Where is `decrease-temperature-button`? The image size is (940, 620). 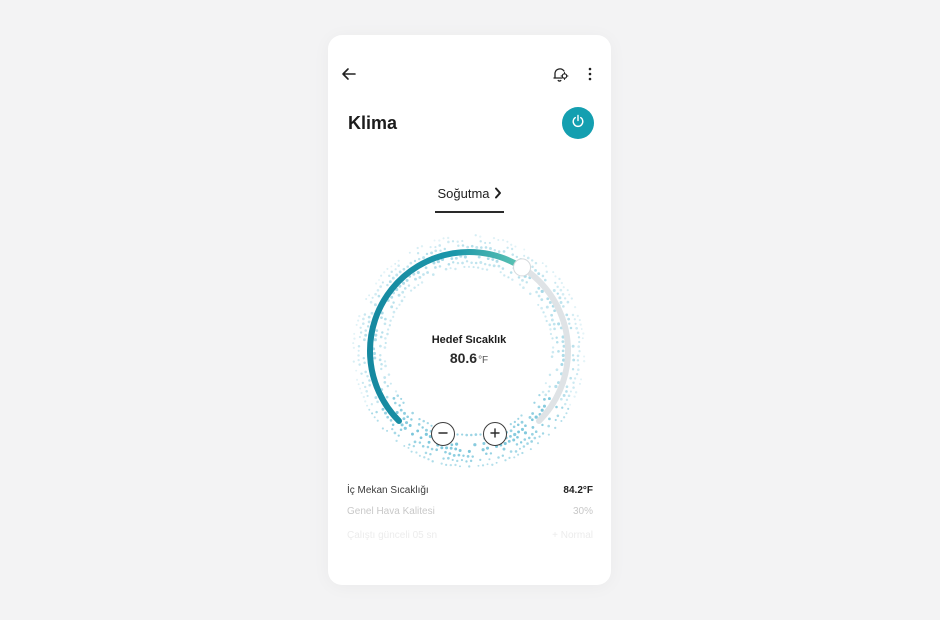 decrease-temperature-button is located at coordinates (443, 434).